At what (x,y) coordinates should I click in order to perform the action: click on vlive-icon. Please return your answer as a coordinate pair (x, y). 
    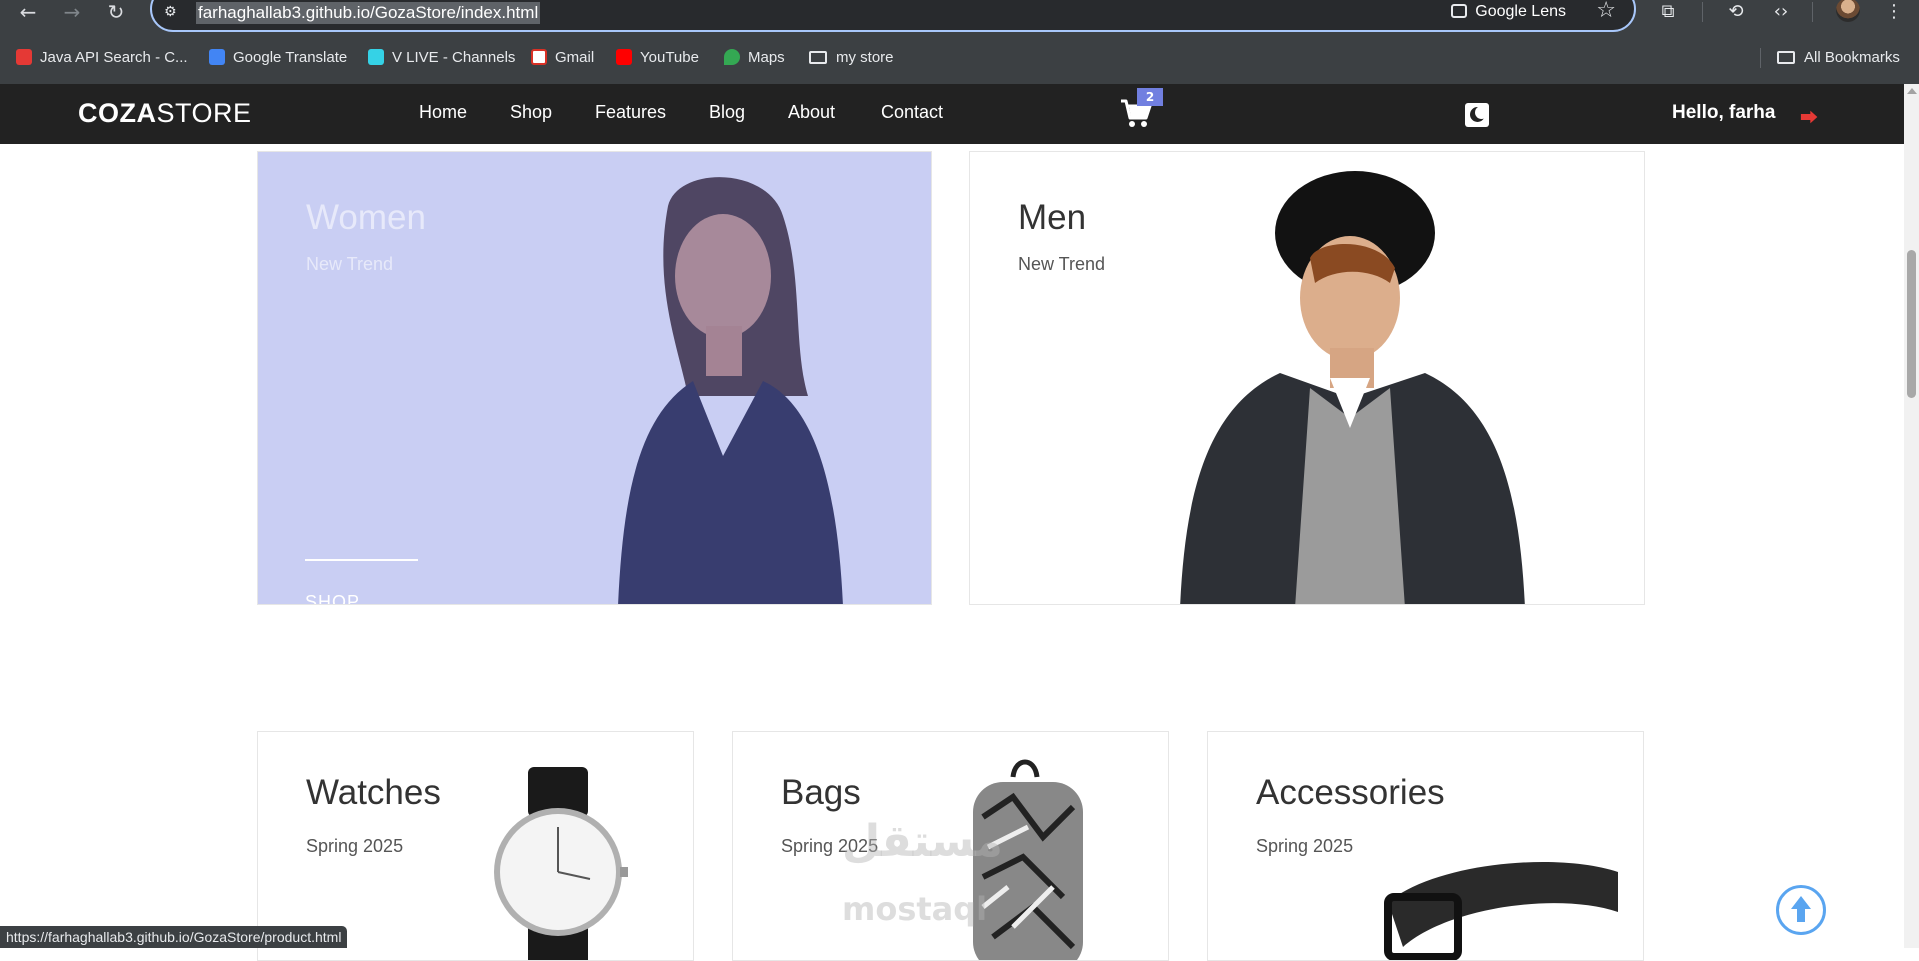
    Looking at the image, I should click on (376, 57).